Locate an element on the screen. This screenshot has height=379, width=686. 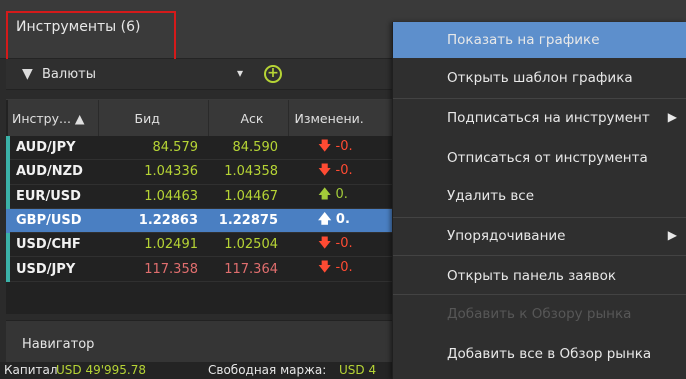
navigator-label: Навигатор is located at coordinates (58, 344).